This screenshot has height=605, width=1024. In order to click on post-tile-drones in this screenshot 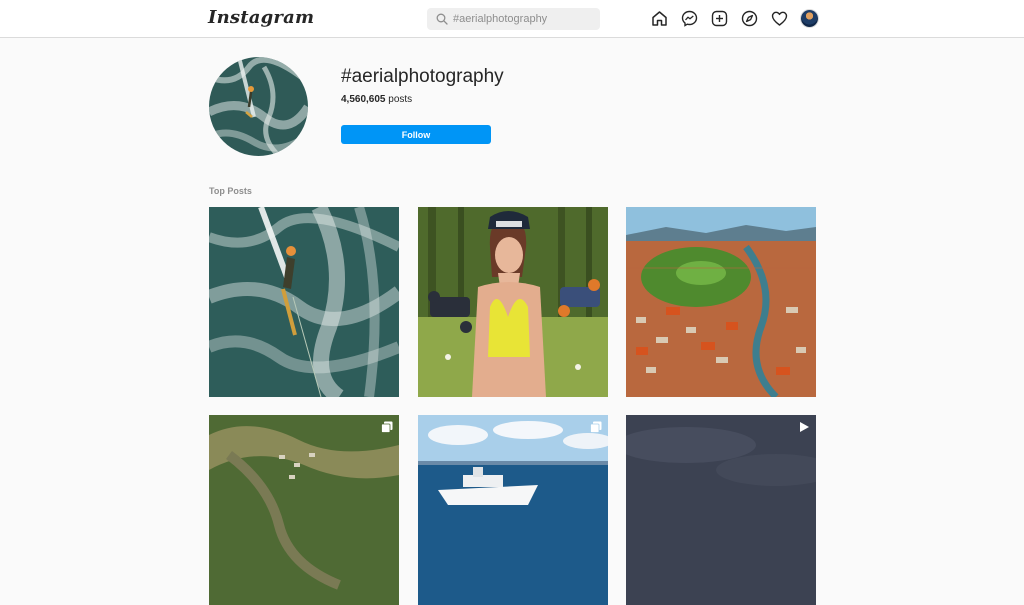, I will do `click(513, 302)`.